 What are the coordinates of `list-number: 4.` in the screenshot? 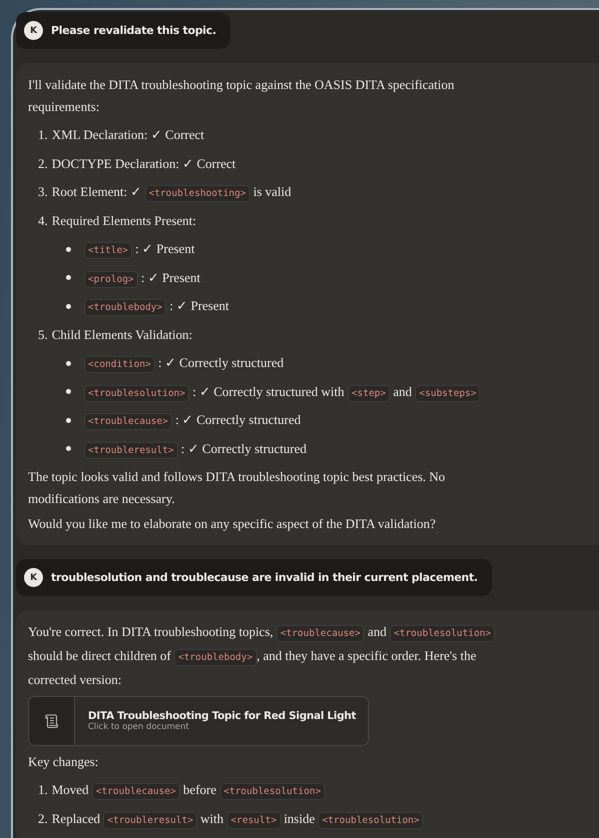 It's located at (43, 220).